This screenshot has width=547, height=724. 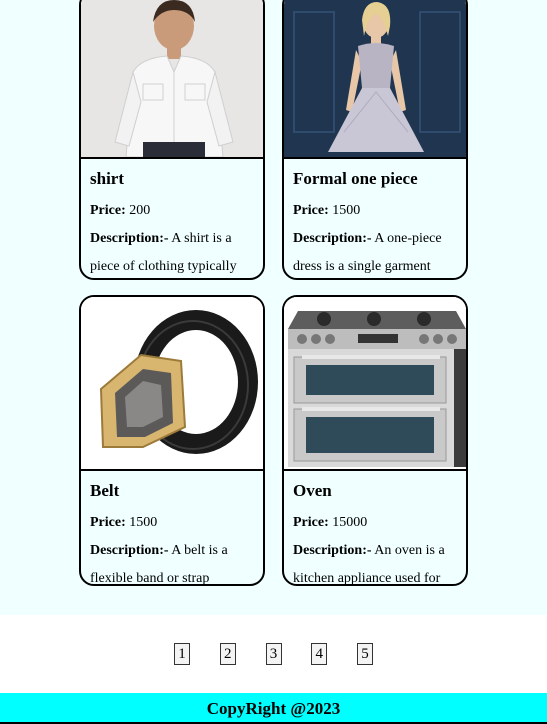 What do you see at coordinates (107, 178) in the screenshot?
I see `product-title: shirt` at bounding box center [107, 178].